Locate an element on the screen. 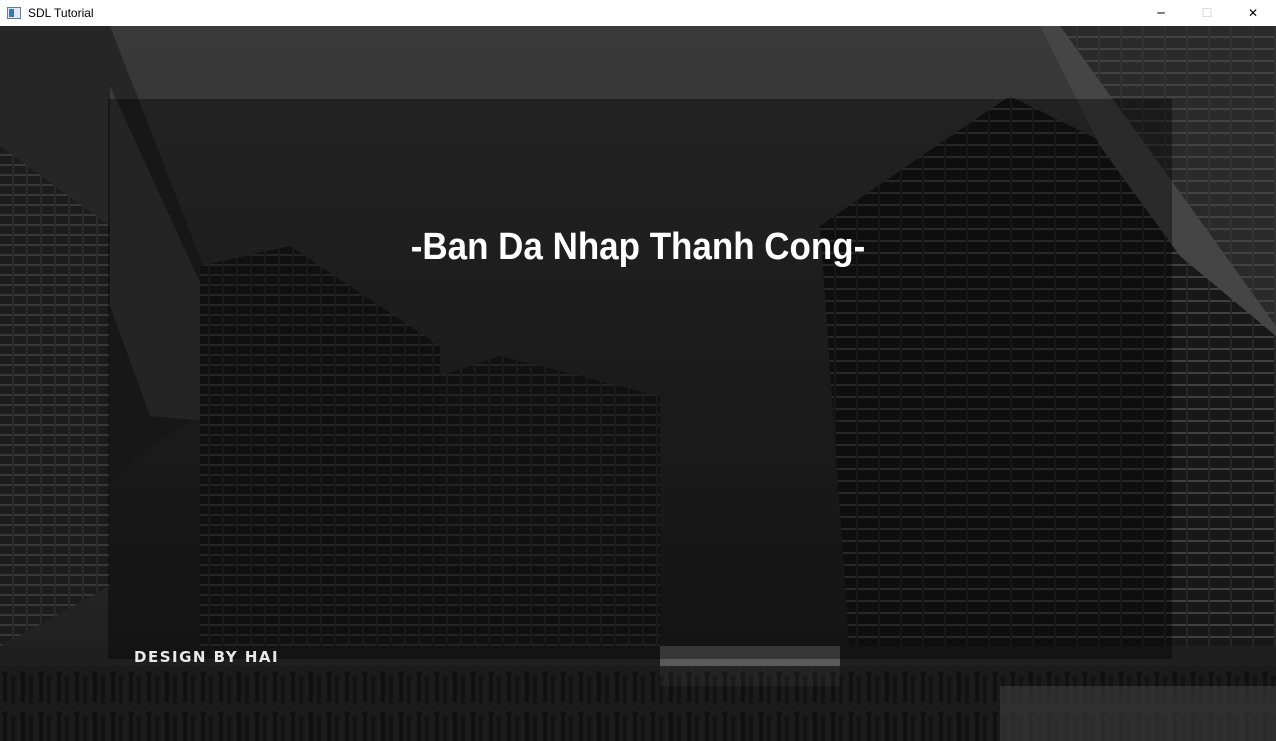  title-bar: SDL Tutorial ─ ☐ ✕ is located at coordinates (638, 13).